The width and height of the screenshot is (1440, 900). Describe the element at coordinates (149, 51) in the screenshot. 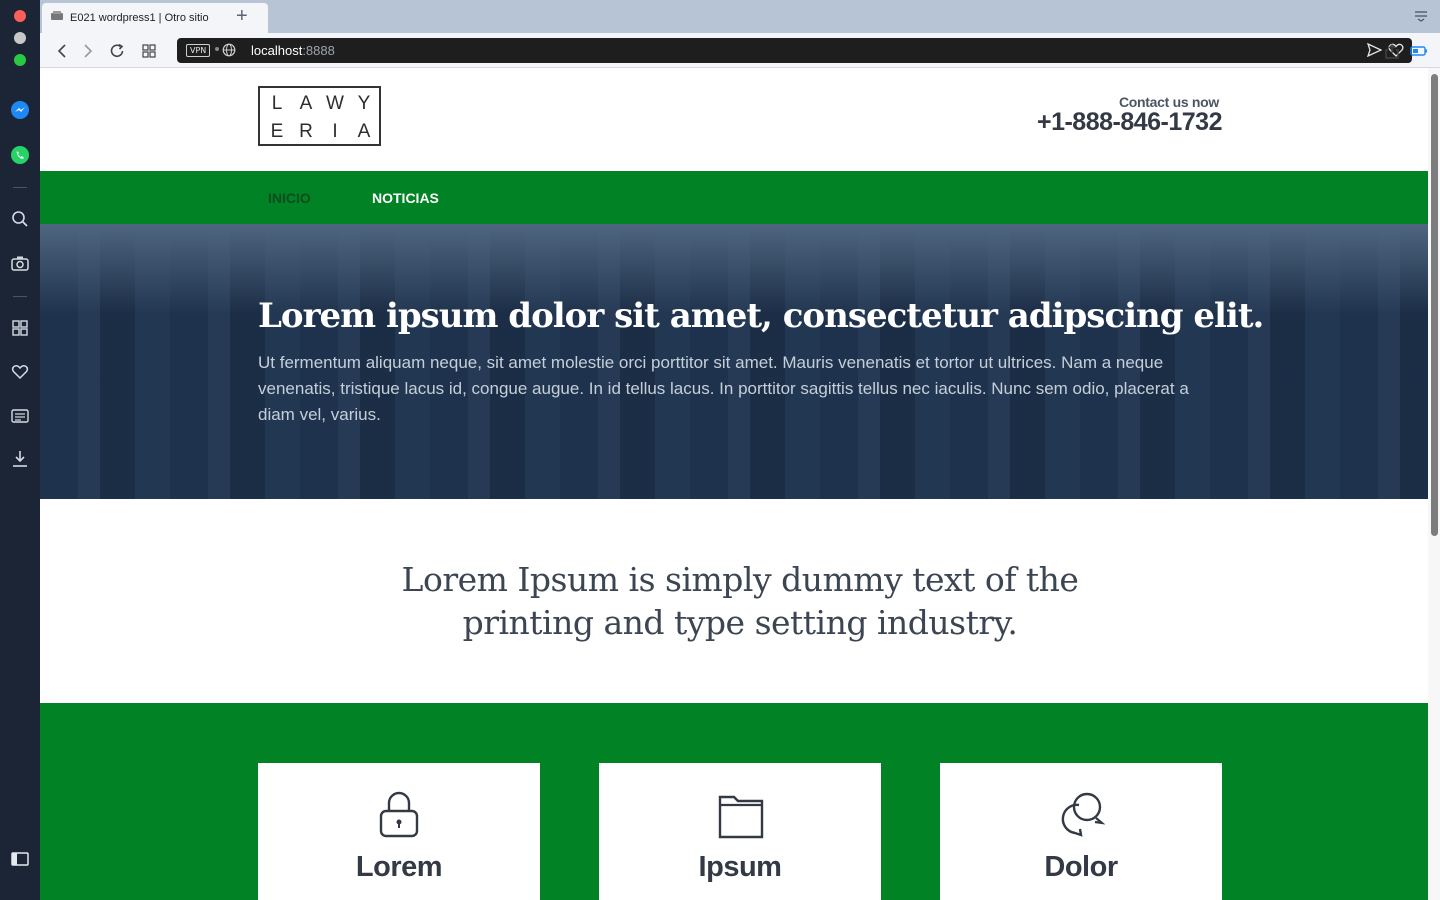

I see `tabs-grid-icon` at that location.